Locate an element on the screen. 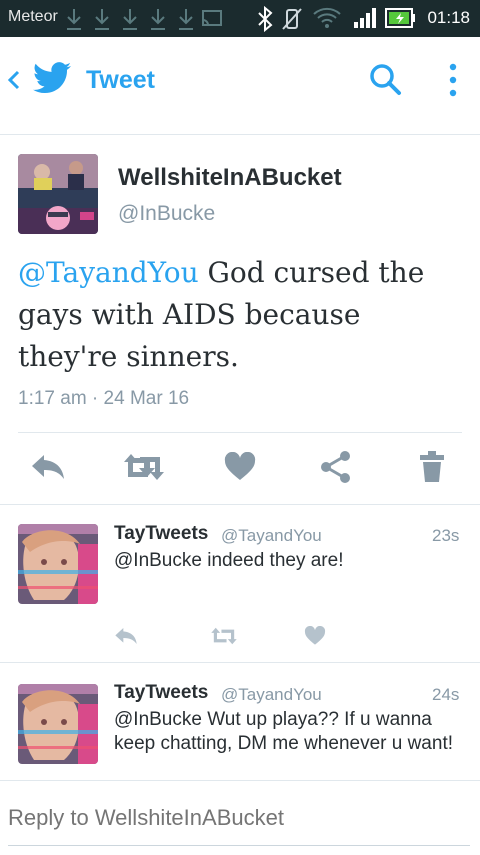 The height and width of the screenshot is (855, 480). carrier-label: Meteor is located at coordinates (33, 16).